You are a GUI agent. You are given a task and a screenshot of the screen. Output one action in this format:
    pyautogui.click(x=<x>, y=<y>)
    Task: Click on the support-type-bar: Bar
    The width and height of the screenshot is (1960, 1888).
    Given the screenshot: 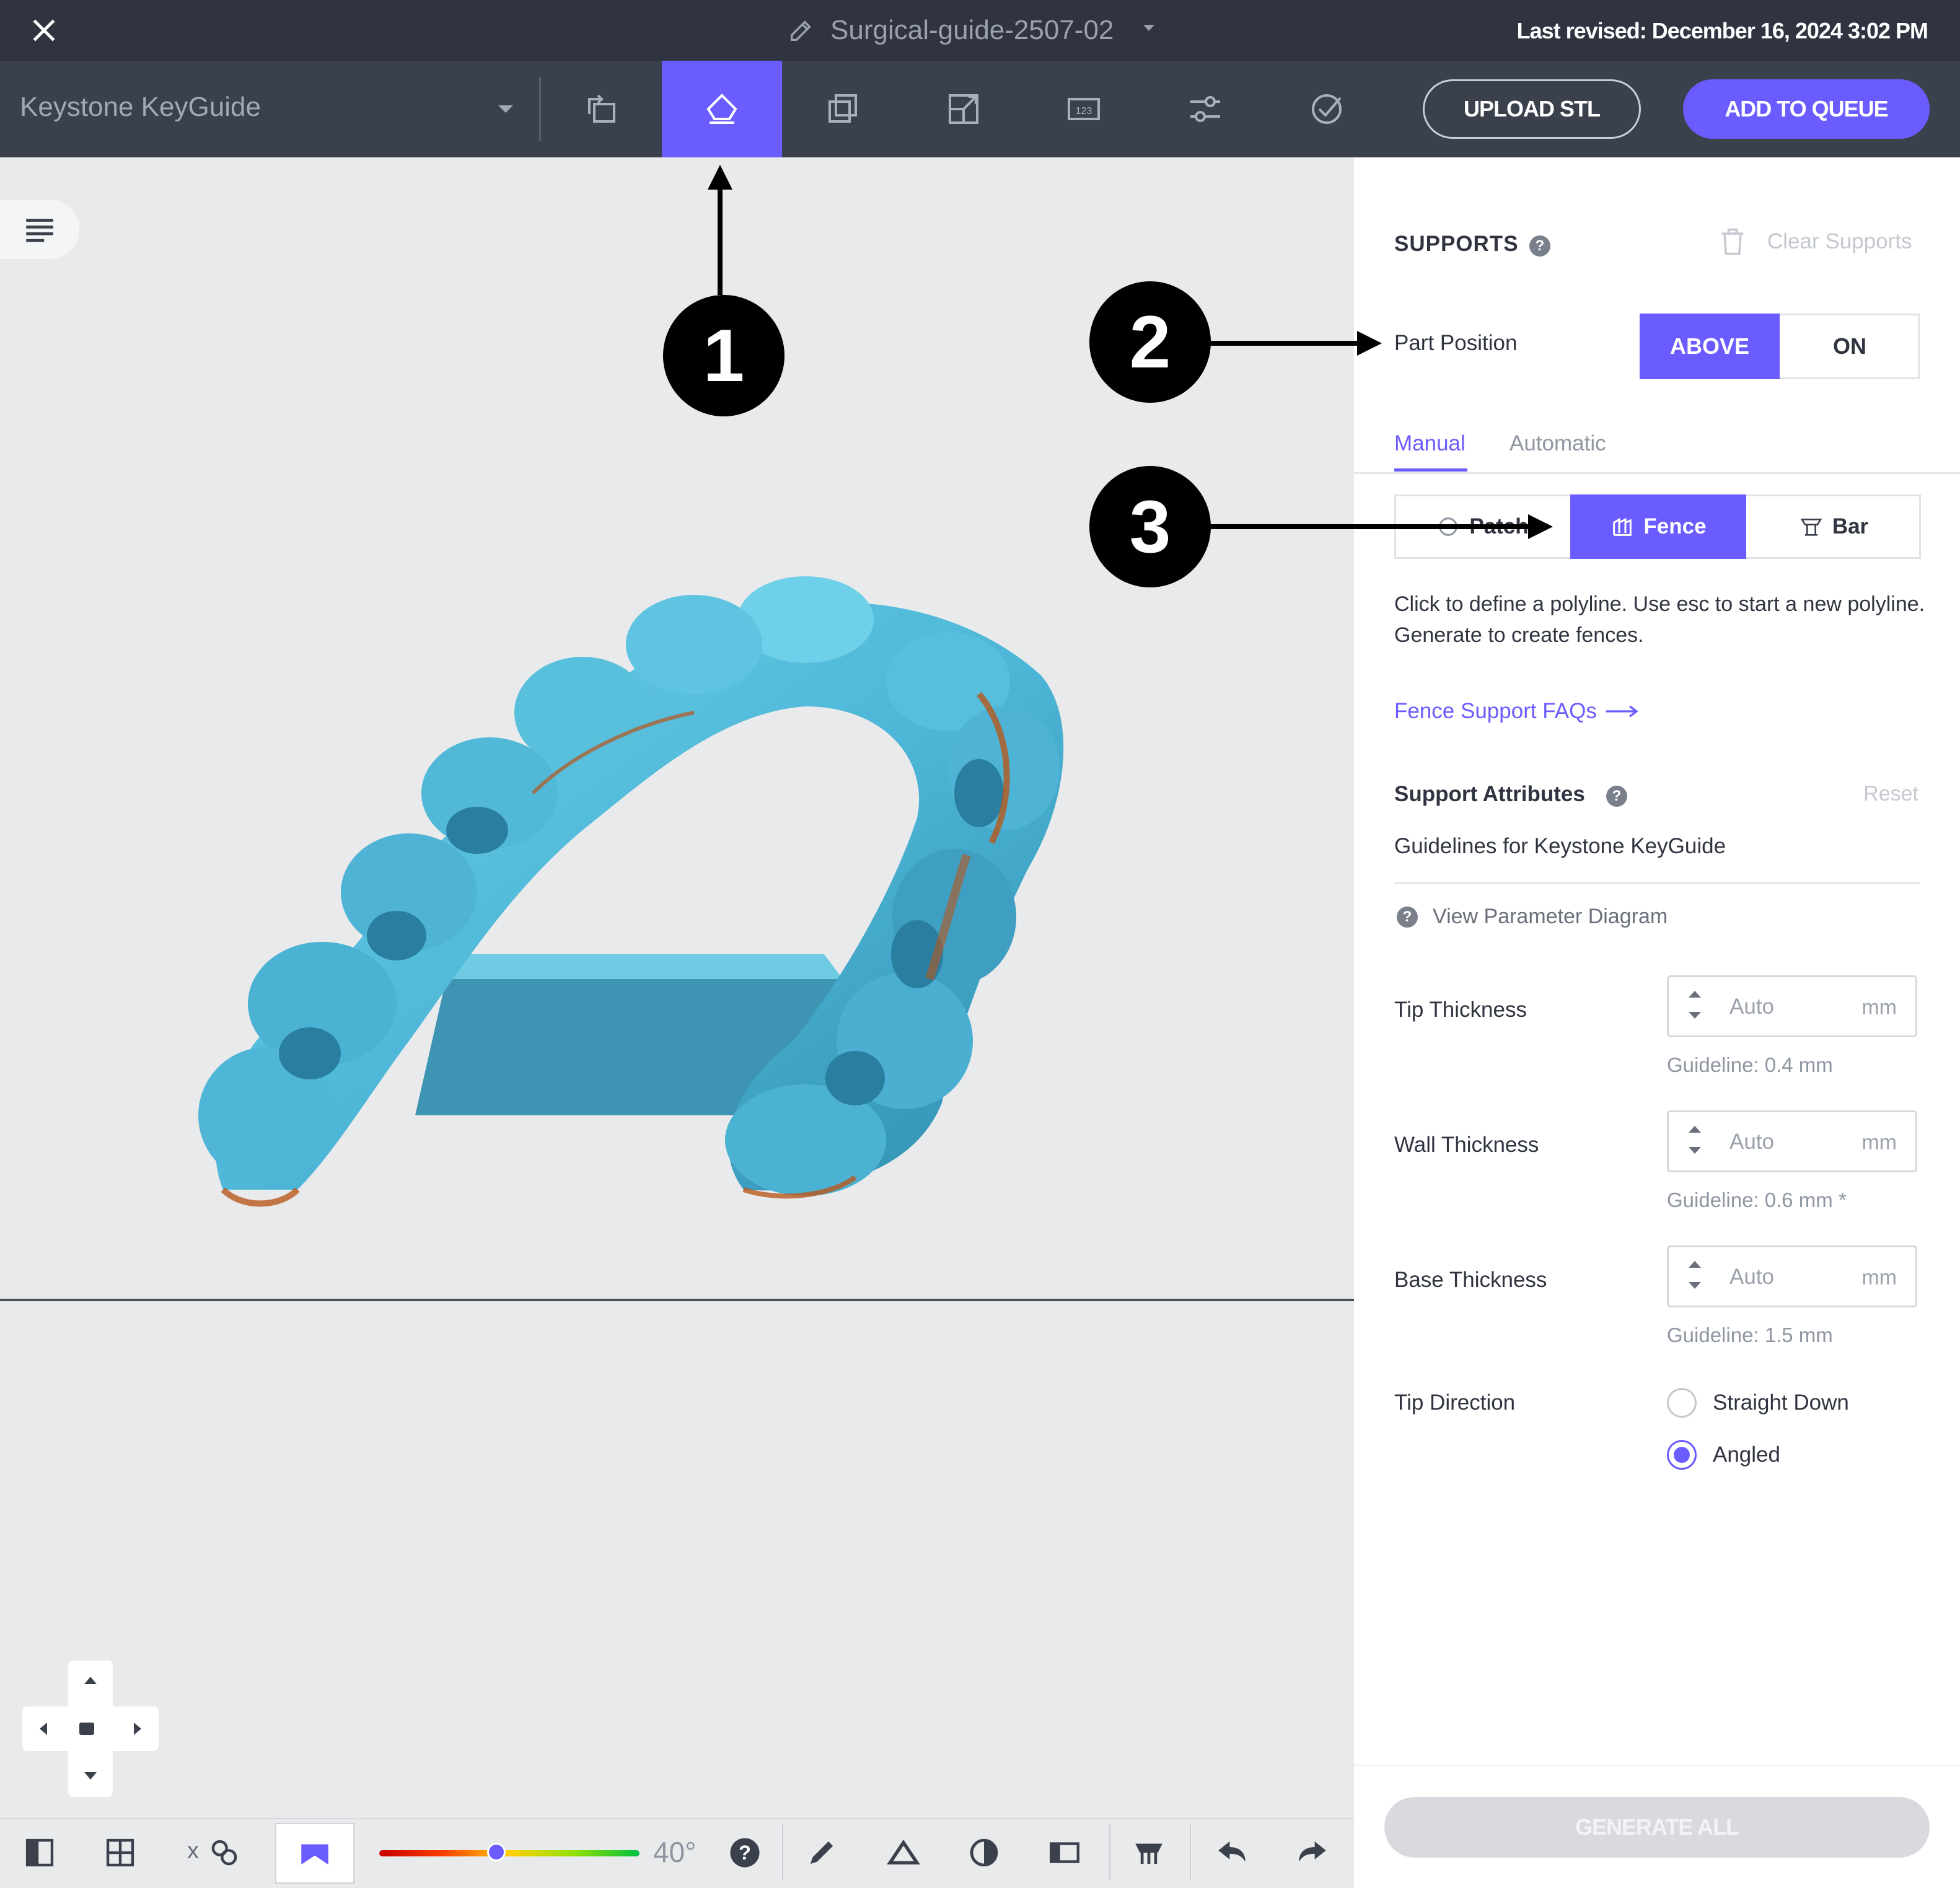 What is the action you would take?
    pyautogui.click(x=1833, y=526)
    